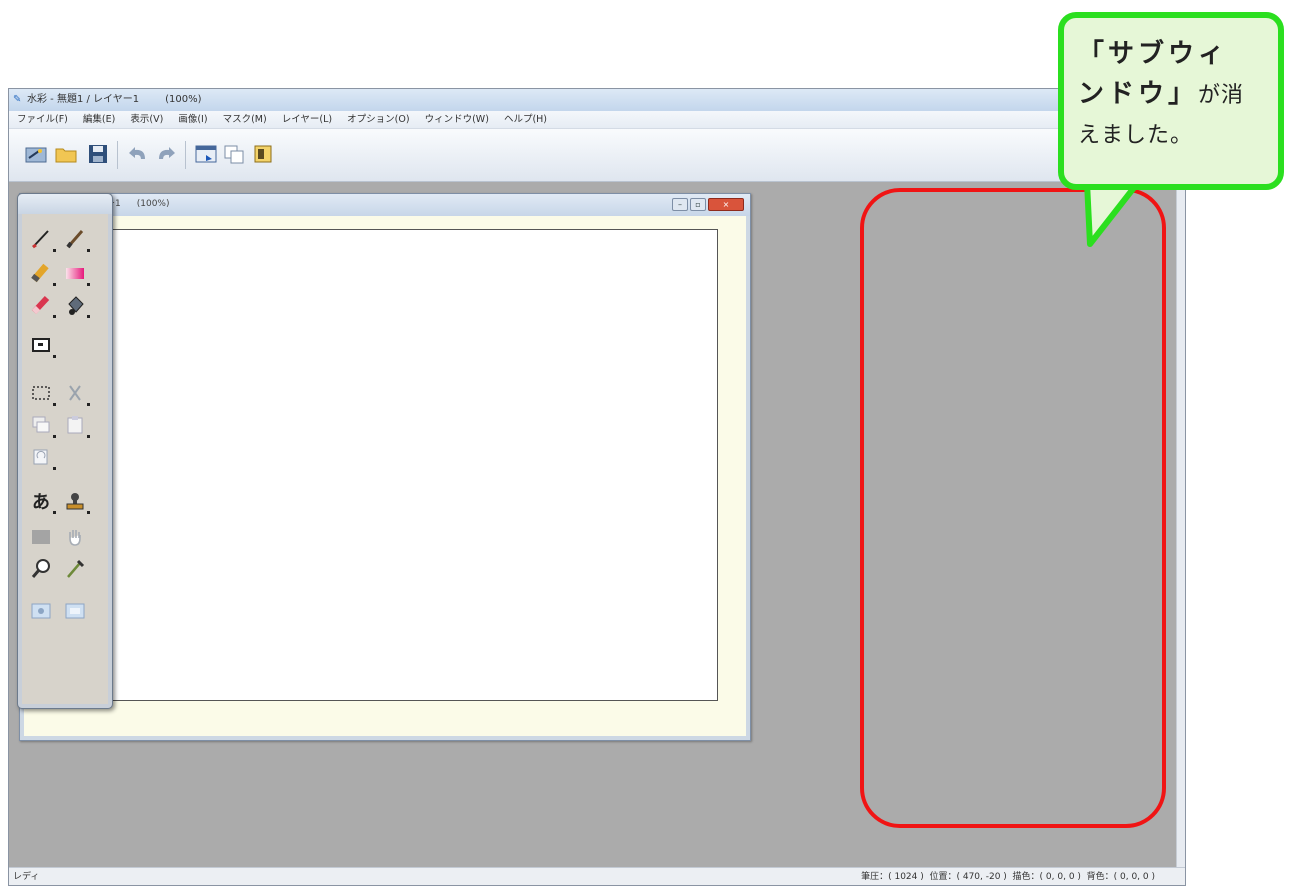  I want to click on rectangle-tool-icon, so click(42, 345).